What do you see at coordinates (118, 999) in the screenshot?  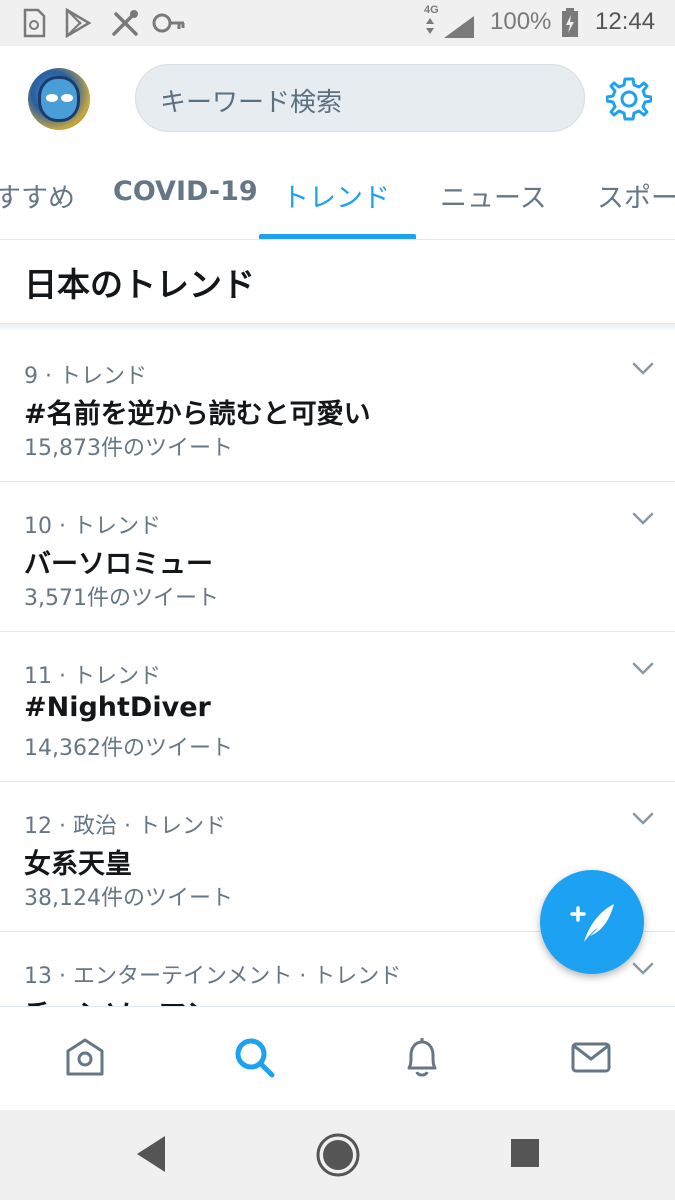 I see `trend-name: チェンソーマン` at bounding box center [118, 999].